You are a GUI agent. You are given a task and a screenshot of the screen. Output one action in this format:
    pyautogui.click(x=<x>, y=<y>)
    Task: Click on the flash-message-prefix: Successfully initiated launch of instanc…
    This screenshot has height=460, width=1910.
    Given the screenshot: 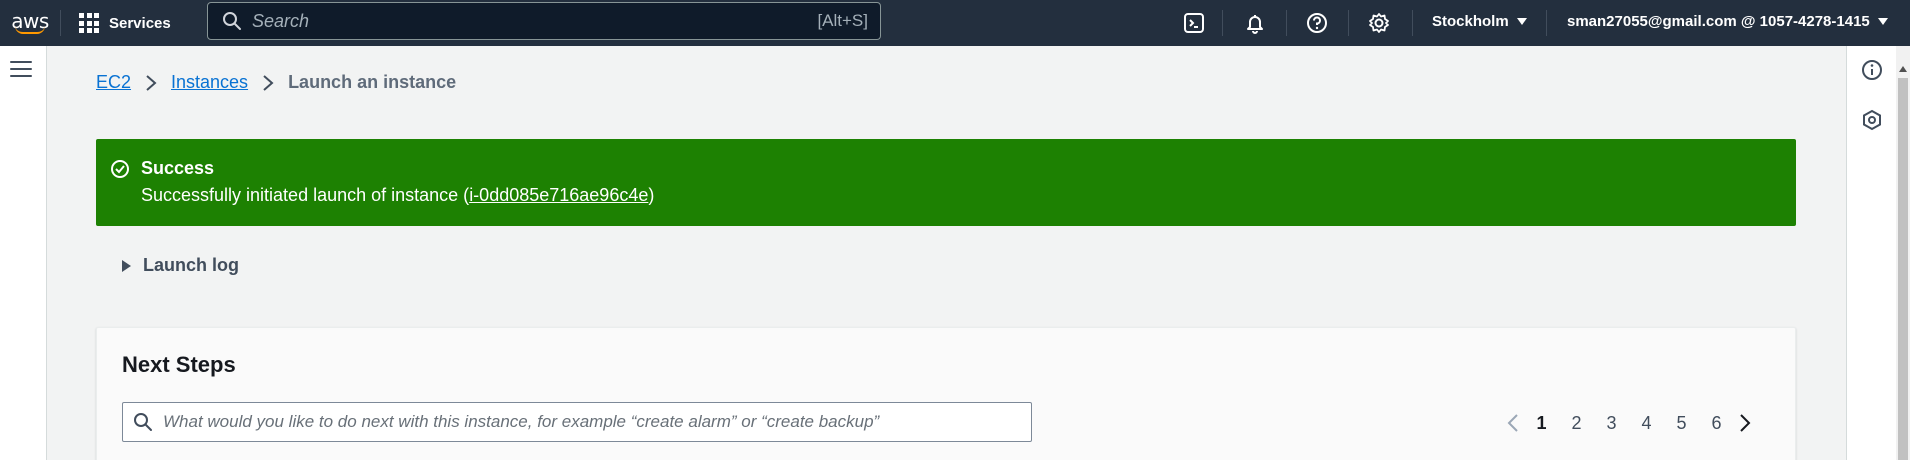 What is the action you would take?
    pyautogui.click(x=305, y=195)
    